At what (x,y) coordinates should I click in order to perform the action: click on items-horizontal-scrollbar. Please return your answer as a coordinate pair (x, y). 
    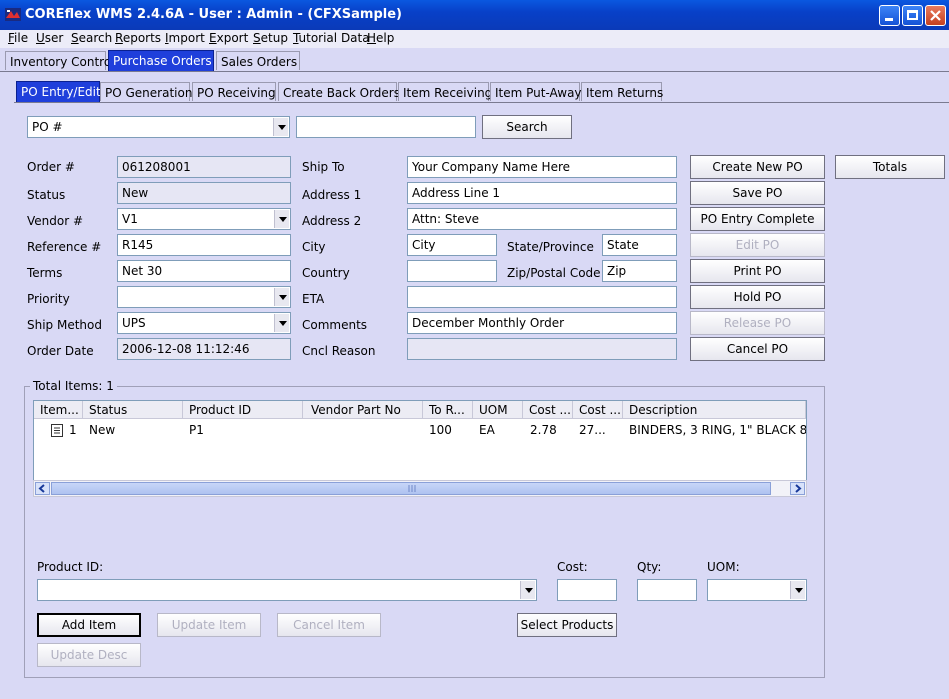
    Looking at the image, I should click on (420, 488).